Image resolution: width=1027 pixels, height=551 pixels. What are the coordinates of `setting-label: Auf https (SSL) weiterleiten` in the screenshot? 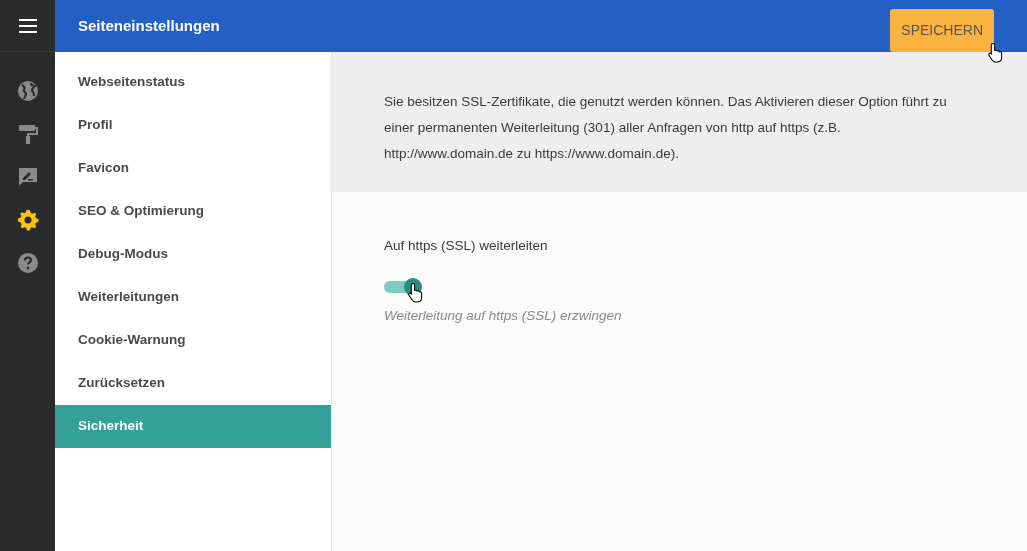 It's located at (466, 246).